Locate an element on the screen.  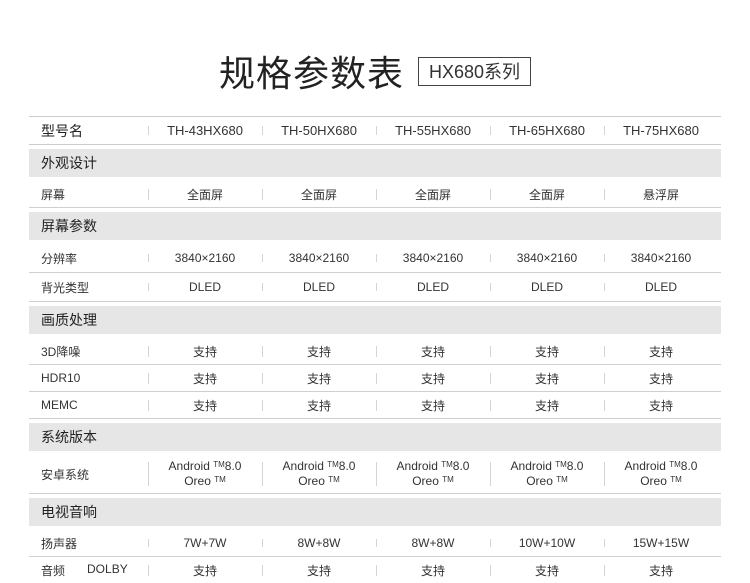
row-label: 扬声器 is located at coordinates (59, 543).